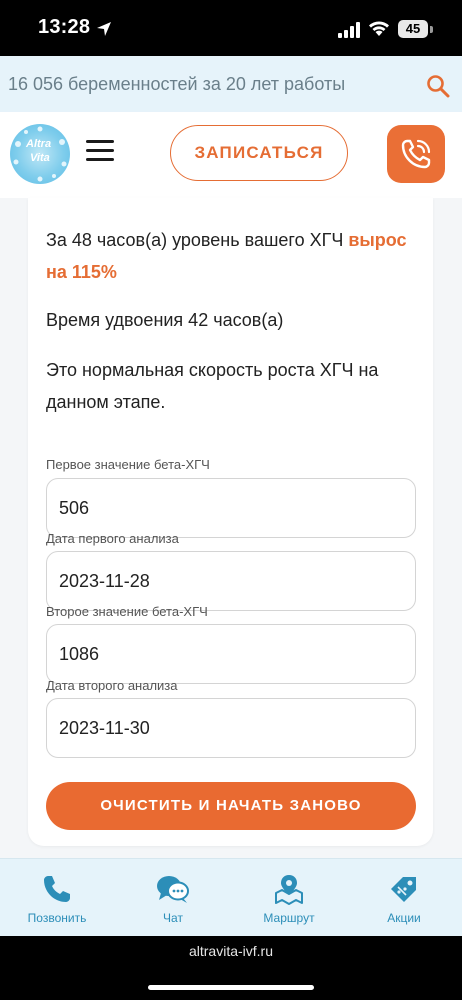 Image resolution: width=462 pixels, height=1000 pixels. I want to click on first-value-input: 506, so click(231, 508).